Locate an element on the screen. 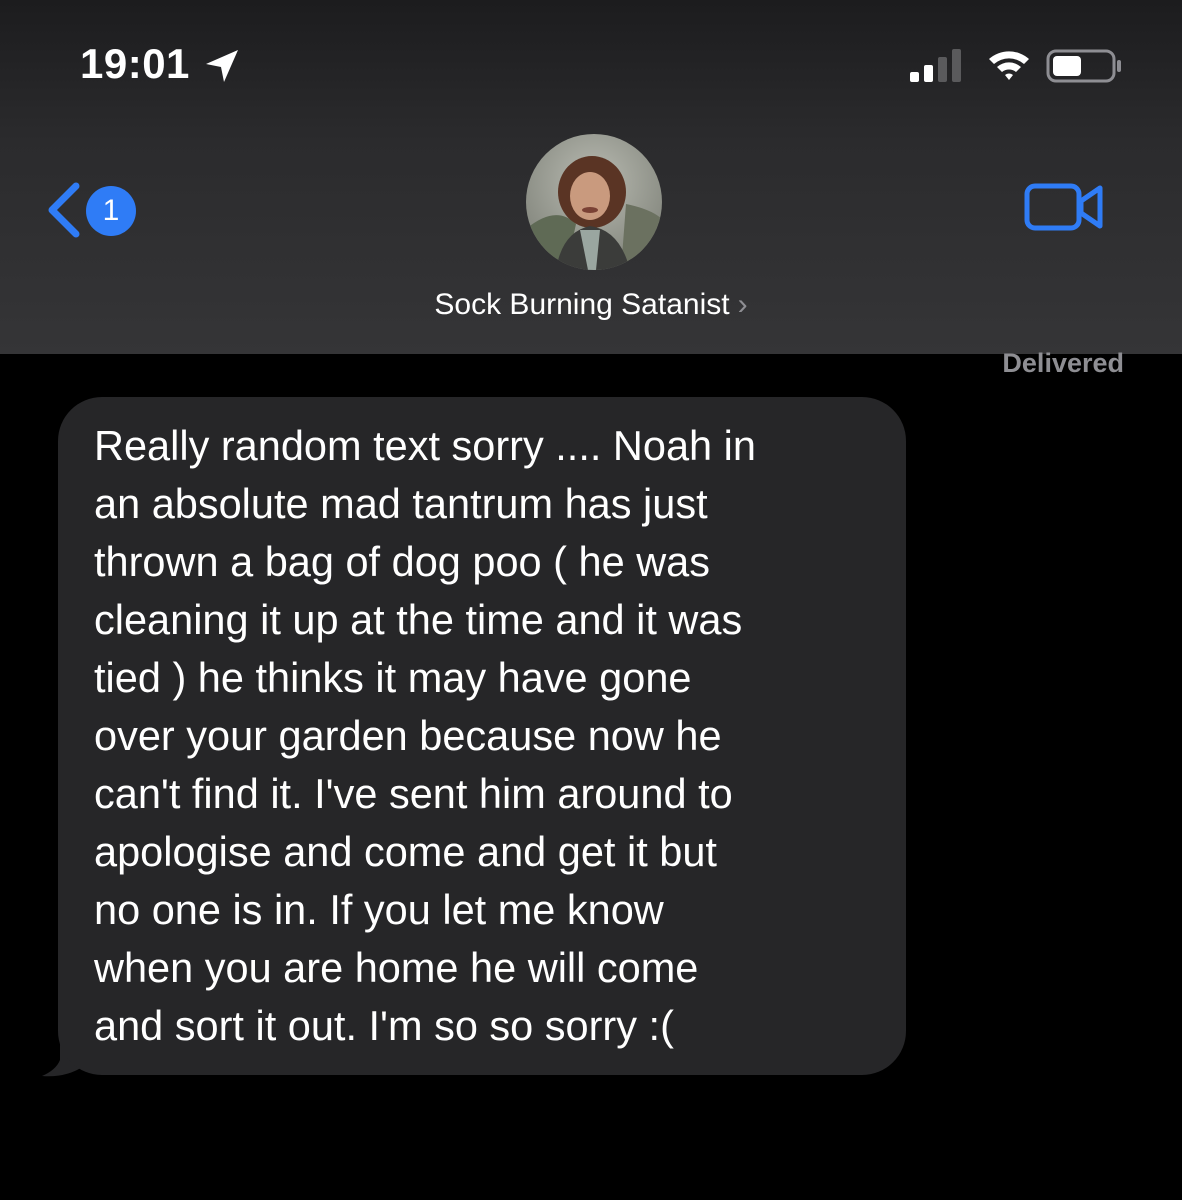  message-line: apologise and come and get it but is located at coordinates (405, 851).